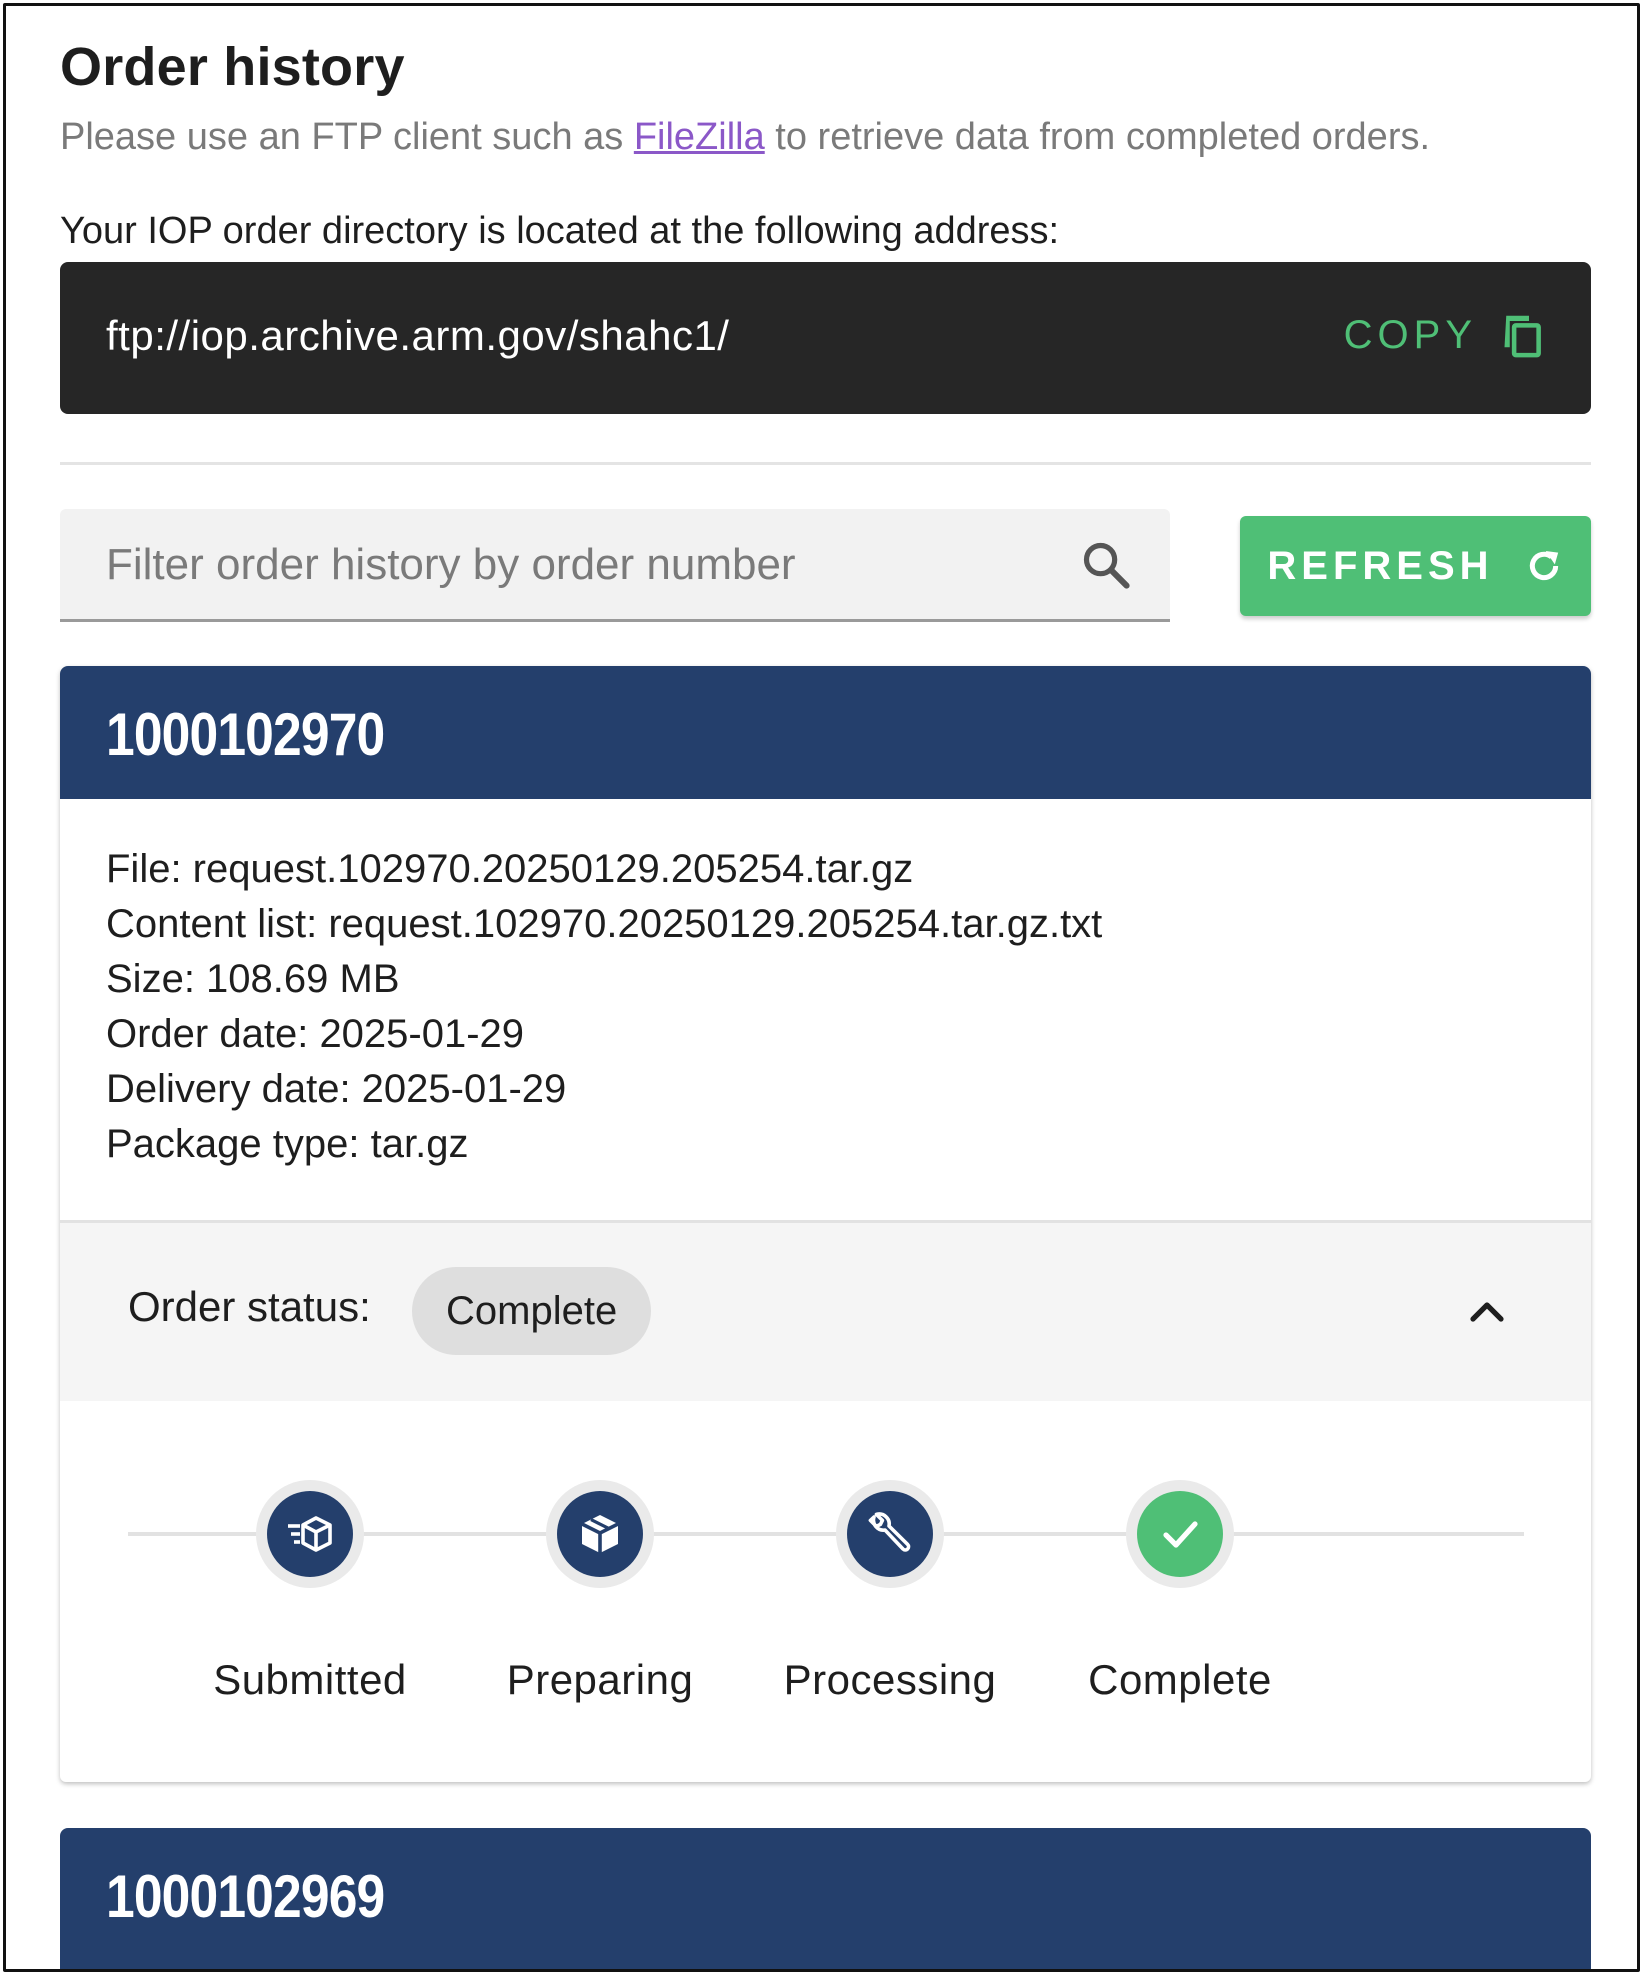 This screenshot has height=1972, width=1643. What do you see at coordinates (825, 338) in the screenshot?
I see `ftp-address-box: ftp://iop.archive.arm.gov/shahc1/ COPY` at bounding box center [825, 338].